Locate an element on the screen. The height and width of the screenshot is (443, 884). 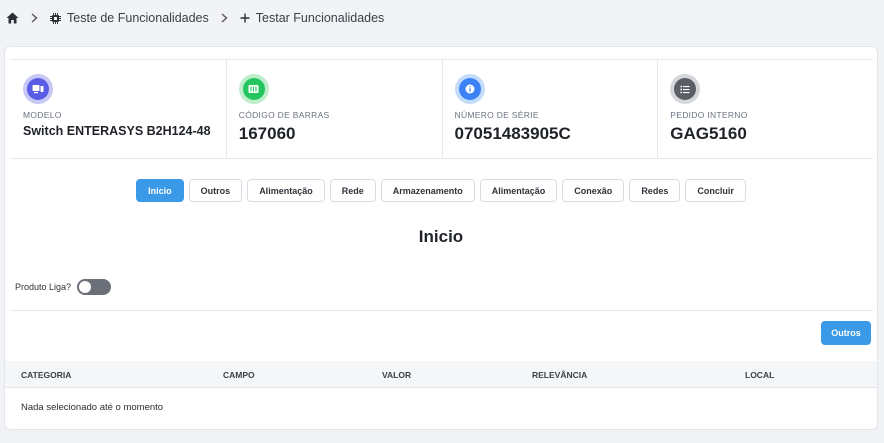
tab-inicio: Inicio is located at coordinates (160, 190).